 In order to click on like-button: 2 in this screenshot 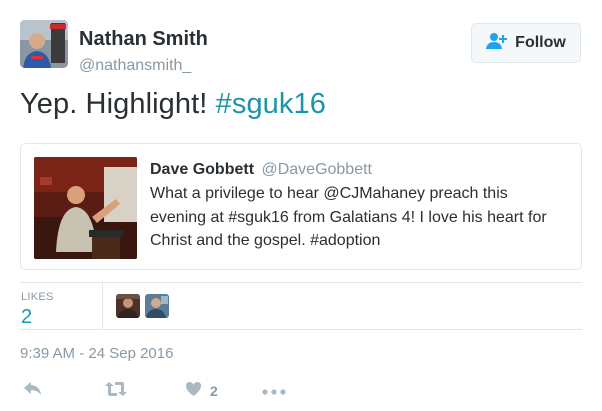, I will do `click(201, 391)`.